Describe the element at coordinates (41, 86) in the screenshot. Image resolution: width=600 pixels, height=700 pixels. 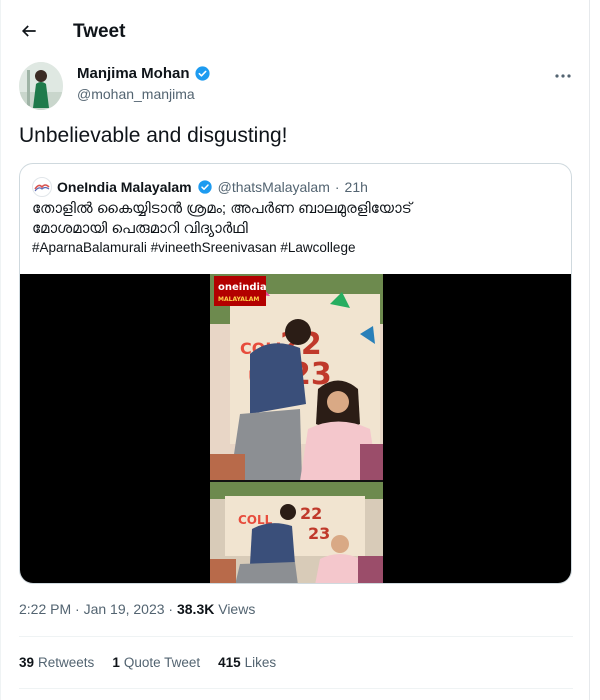
I see `author-avatar` at that location.